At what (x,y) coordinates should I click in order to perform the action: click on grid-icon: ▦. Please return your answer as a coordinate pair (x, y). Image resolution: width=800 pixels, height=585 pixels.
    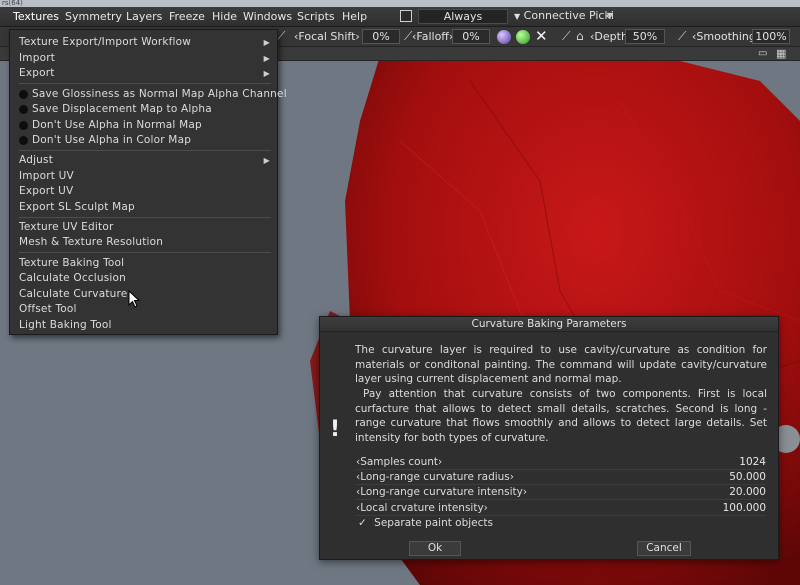
    Looking at the image, I should click on (781, 53).